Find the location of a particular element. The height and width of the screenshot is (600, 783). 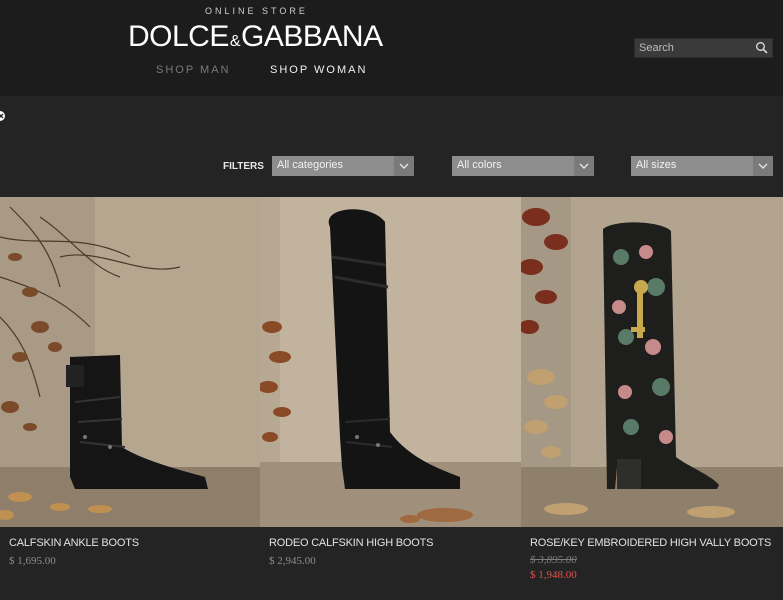

product-price: $ 1,695.00 is located at coordinates (32, 561).